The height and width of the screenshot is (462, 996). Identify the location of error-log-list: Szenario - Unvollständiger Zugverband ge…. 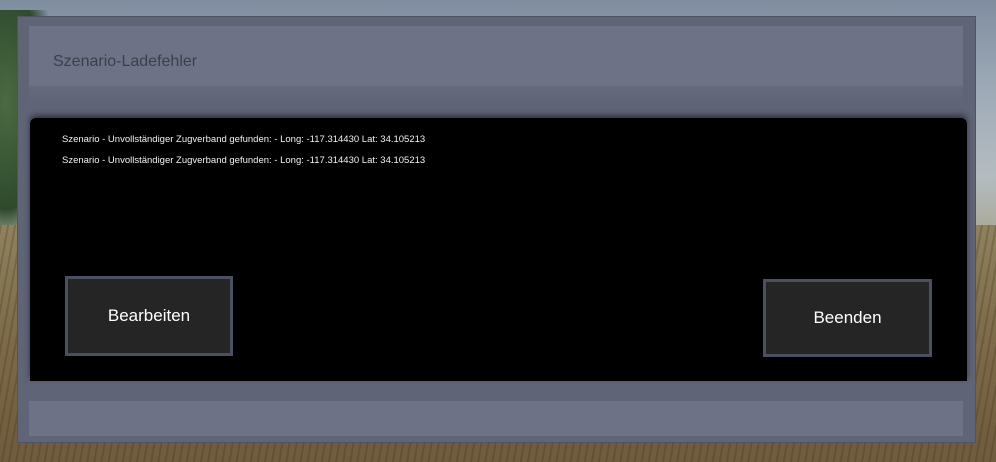
(243, 150).